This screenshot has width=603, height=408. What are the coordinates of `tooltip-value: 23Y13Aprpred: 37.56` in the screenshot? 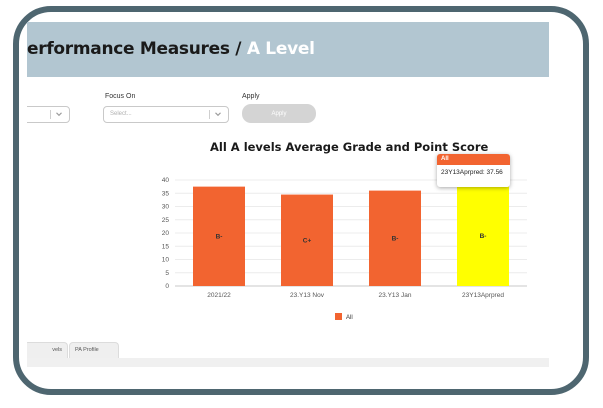 It's located at (472, 172).